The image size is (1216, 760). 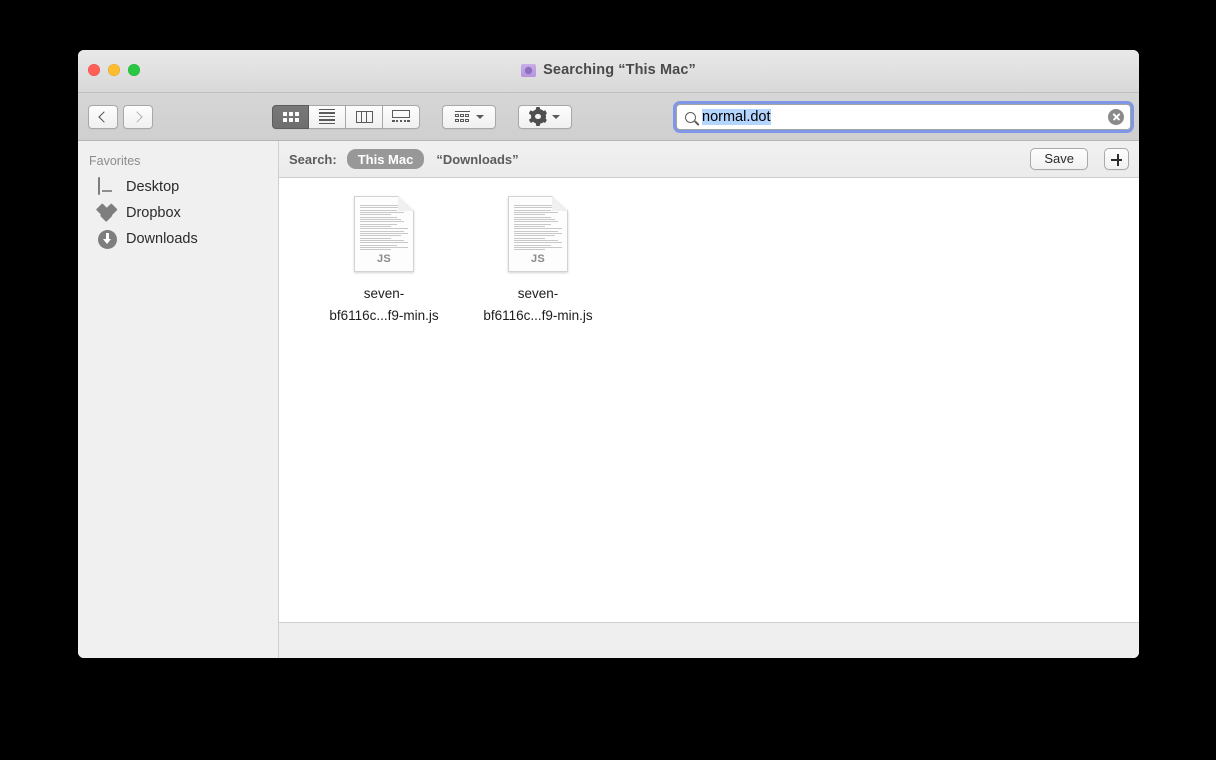 I want to click on scope-option-downloads: “Downloads”, so click(x=477, y=159).